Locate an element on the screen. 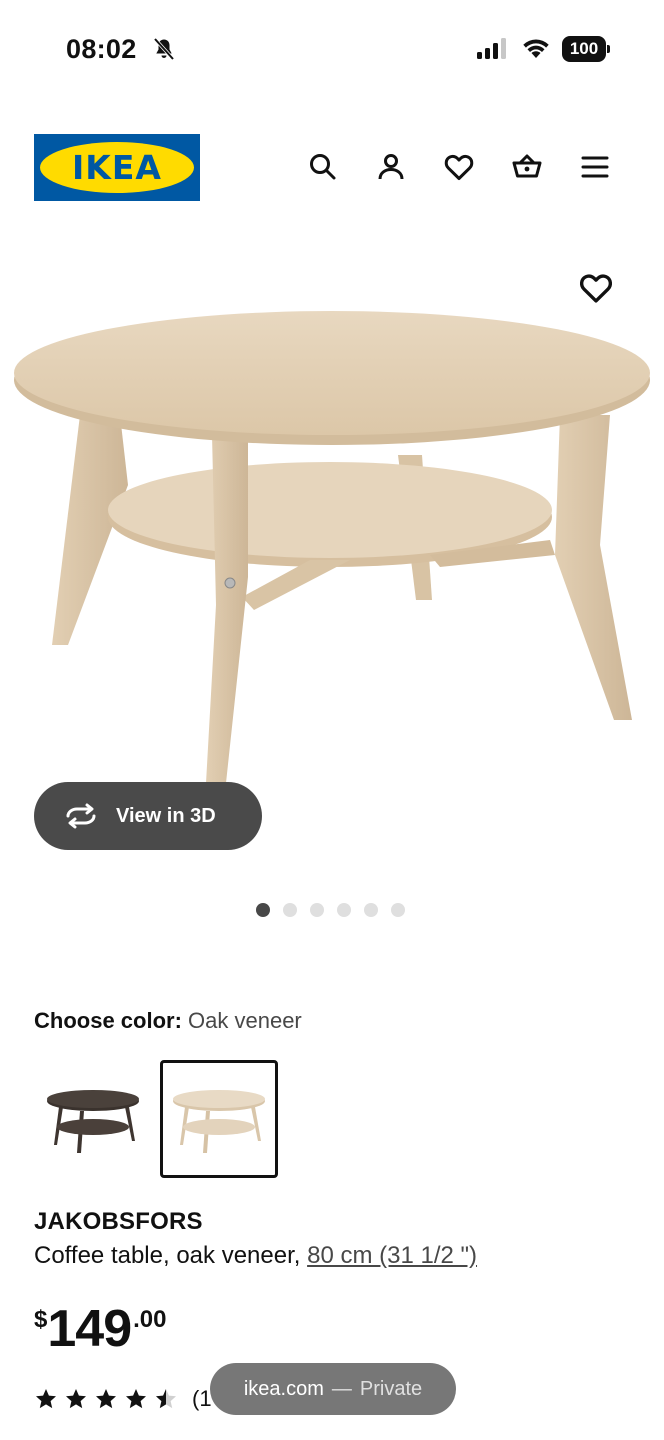 This screenshot has height=1440, width=664. view-in-3d-button: View in 3D is located at coordinates (148, 816).